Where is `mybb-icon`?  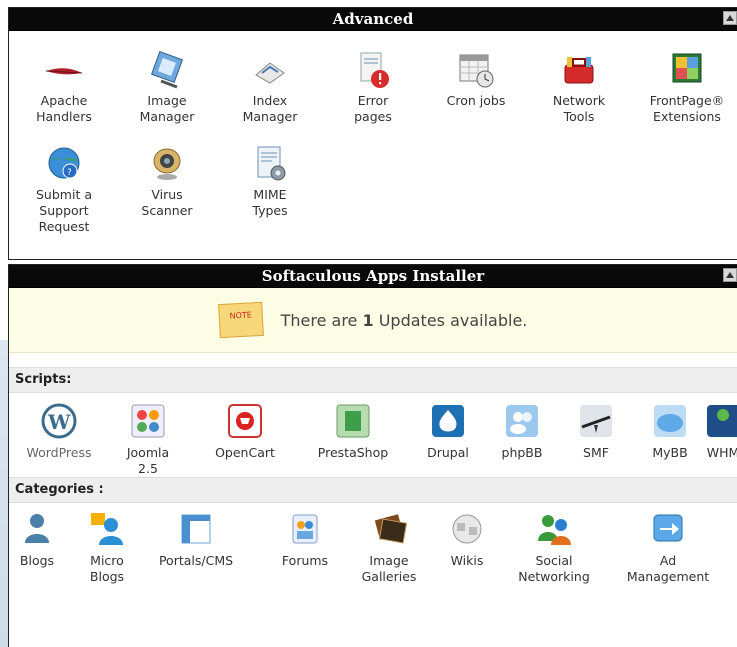
mybb-icon is located at coordinates (670, 421).